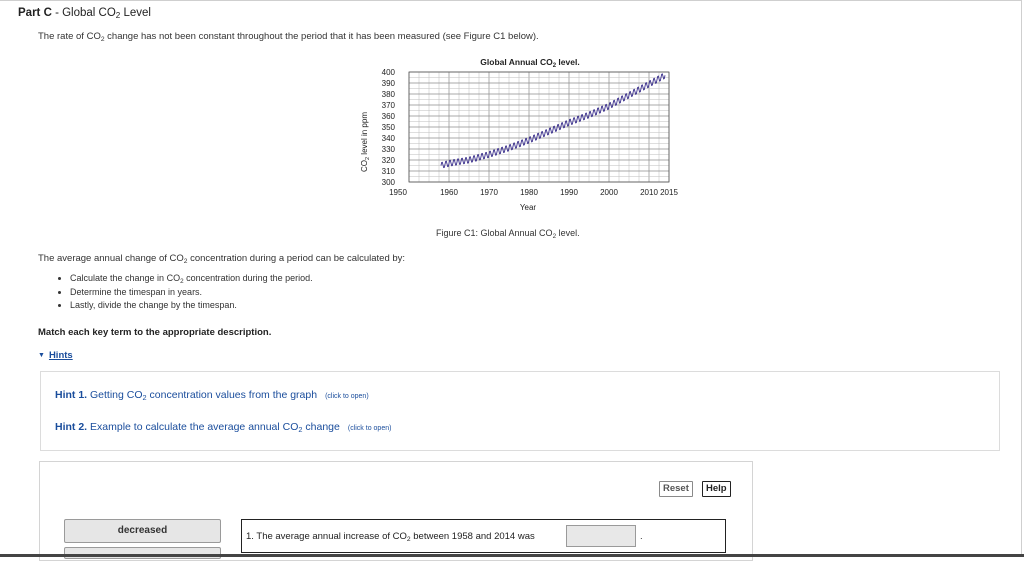  I want to click on y-tick-label: 380, so click(389, 94).